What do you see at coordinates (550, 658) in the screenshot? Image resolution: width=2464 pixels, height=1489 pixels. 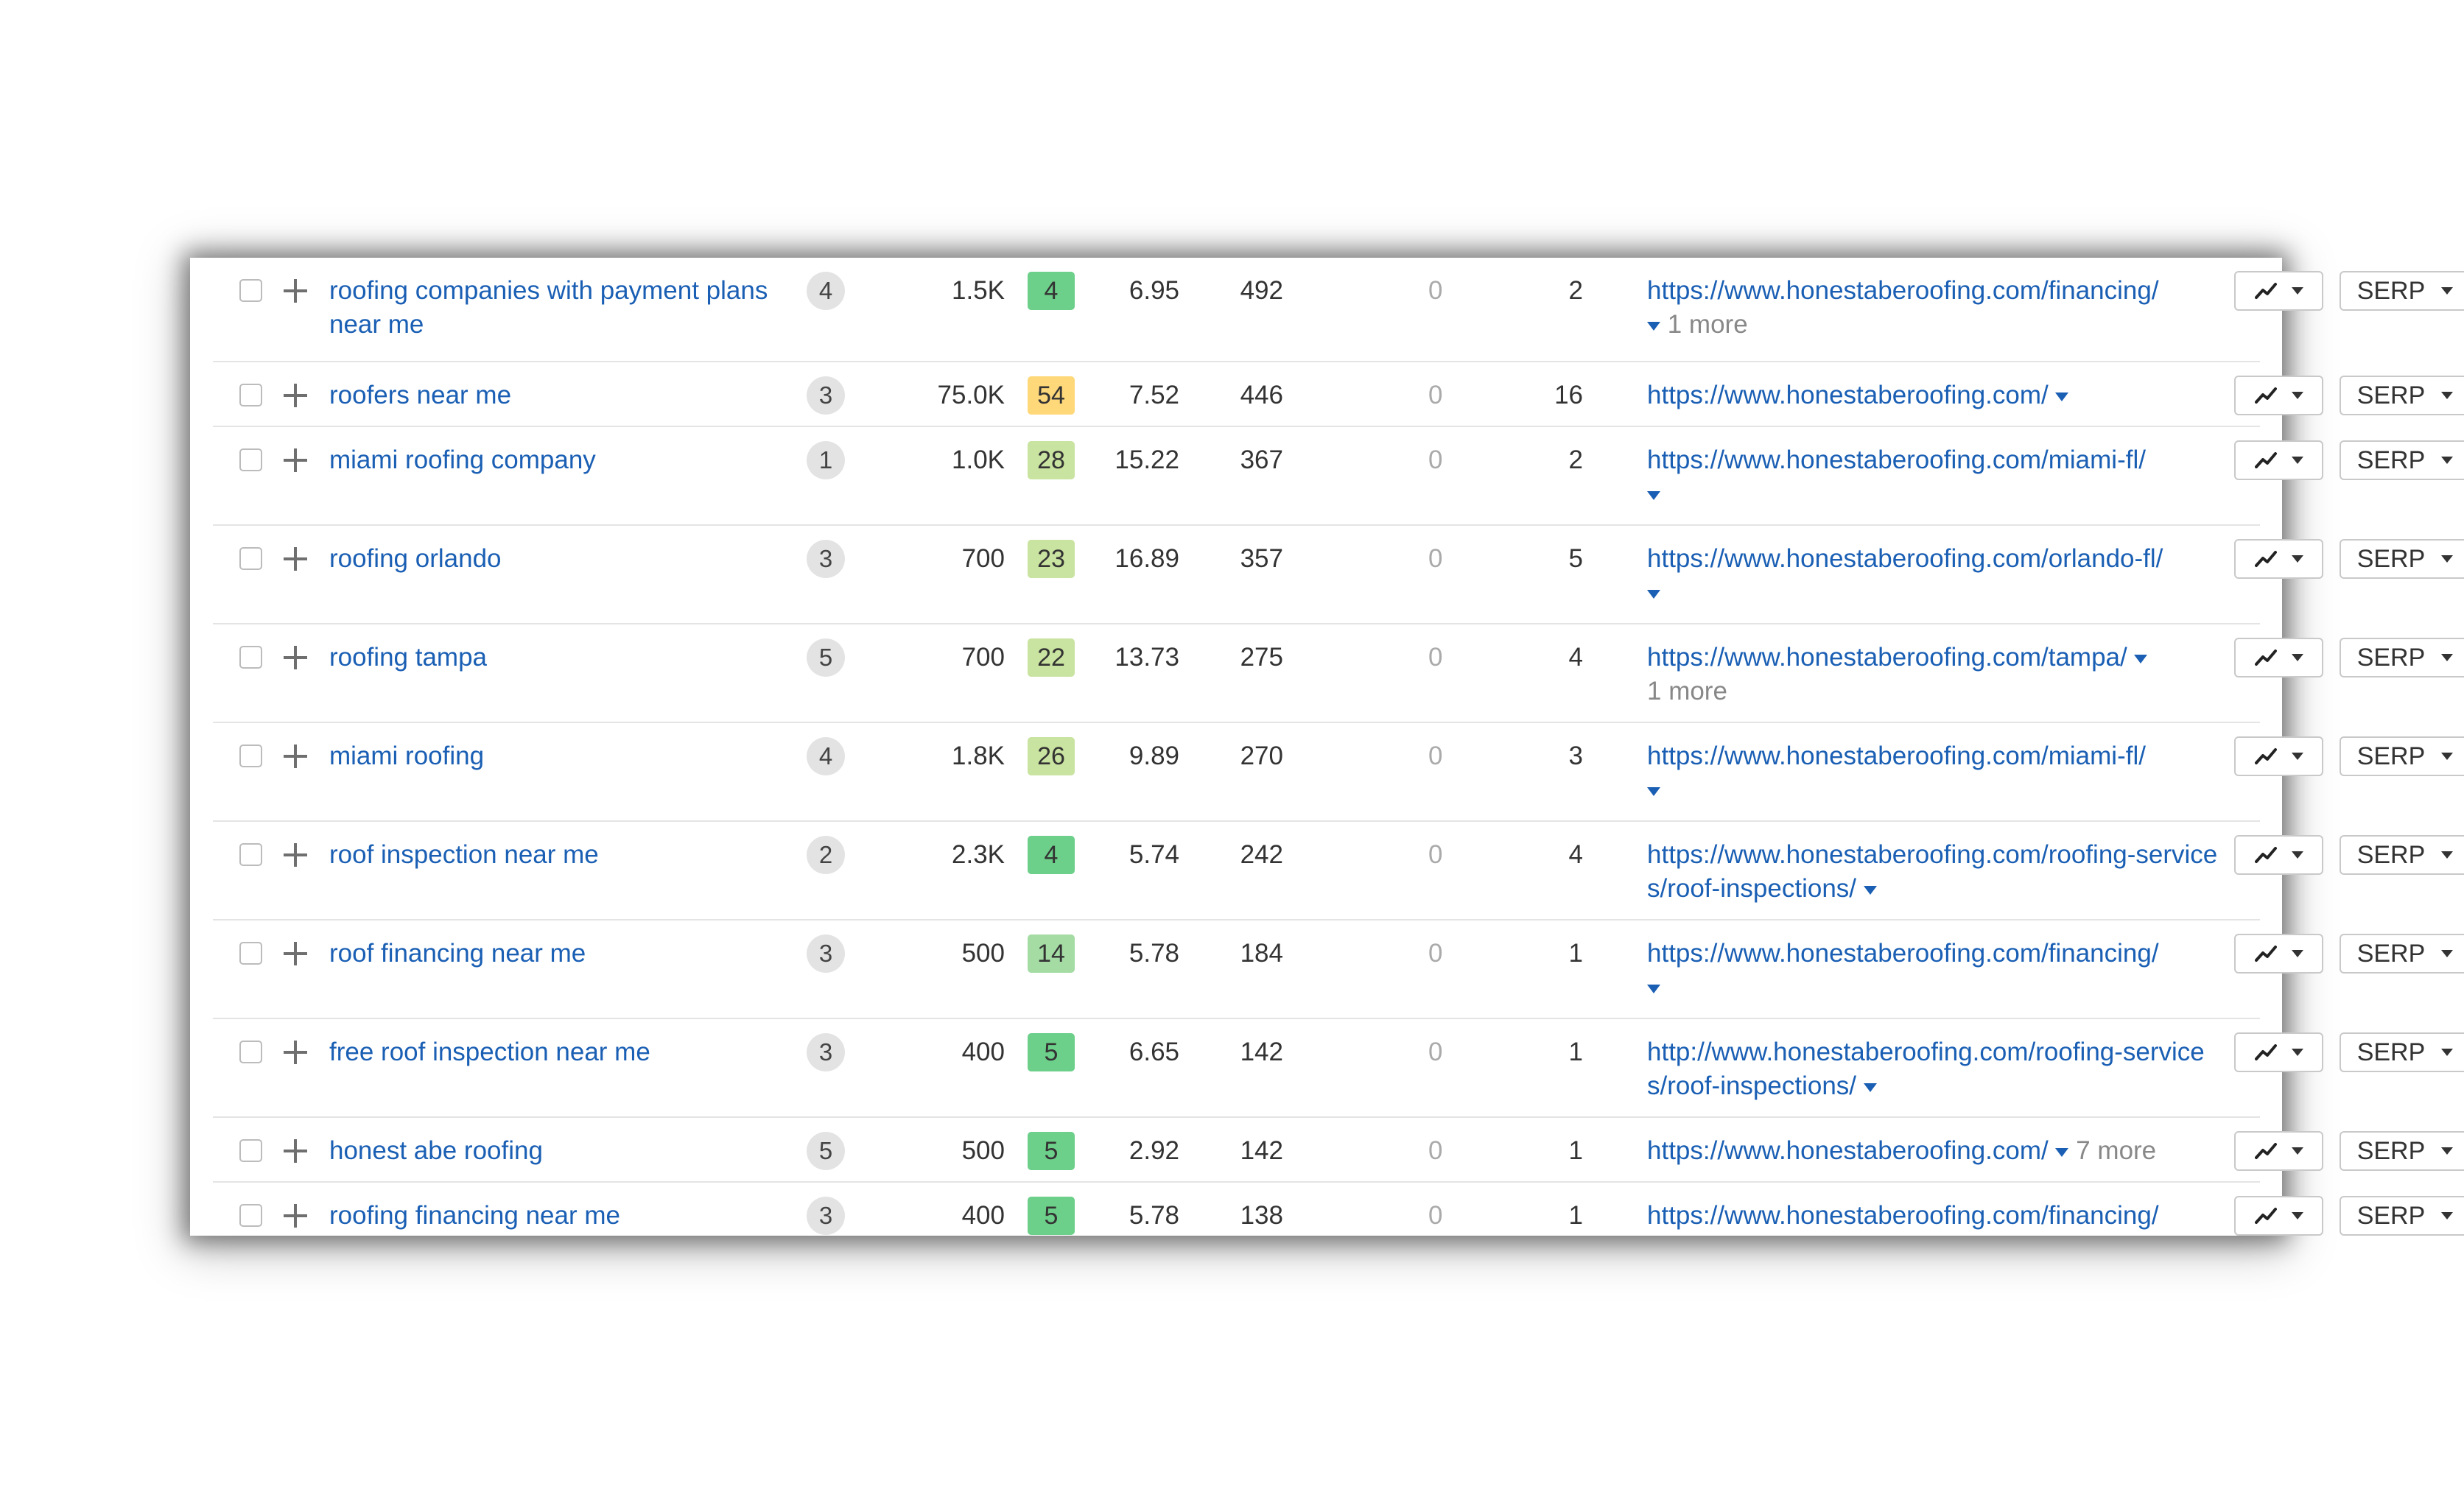 I see `keyword-link: roofing tampa` at bounding box center [550, 658].